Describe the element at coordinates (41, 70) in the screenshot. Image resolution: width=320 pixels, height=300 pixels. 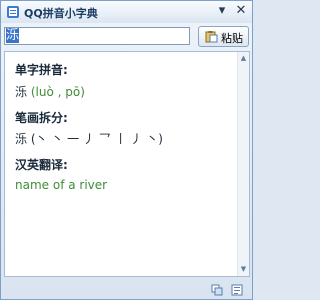
I see `pinyin-heading: 单字拼音:` at that location.